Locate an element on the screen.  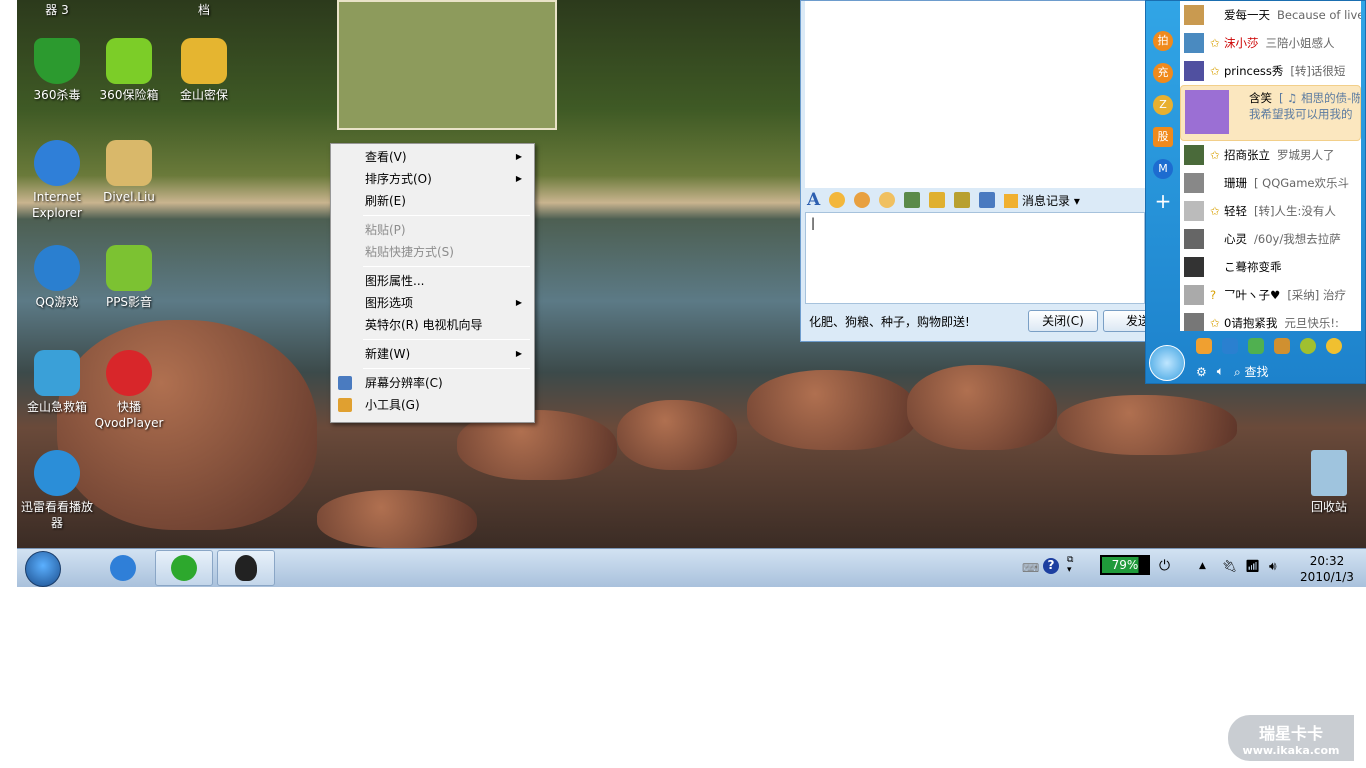
time: 20:32 is located at coordinates (1327, 561).